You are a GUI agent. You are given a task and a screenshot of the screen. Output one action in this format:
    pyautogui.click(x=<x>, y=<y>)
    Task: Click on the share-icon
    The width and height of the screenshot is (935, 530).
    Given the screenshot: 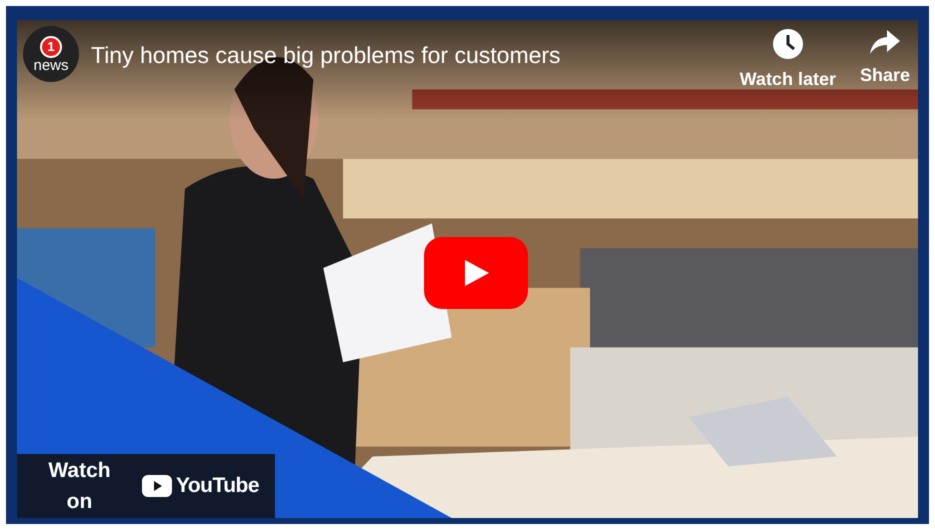 What is the action you would take?
    pyautogui.click(x=884, y=42)
    